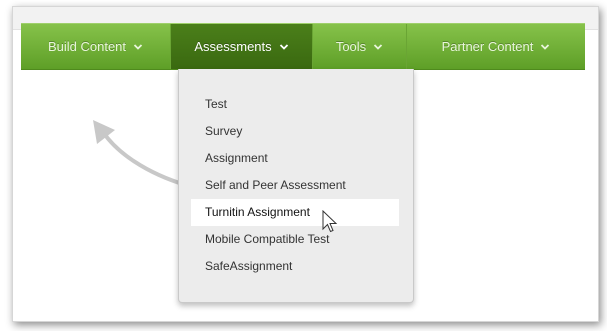 This screenshot has height=331, width=607. Describe the element at coordinates (330, 221) in the screenshot. I see `mouse-pointer-icon` at that location.